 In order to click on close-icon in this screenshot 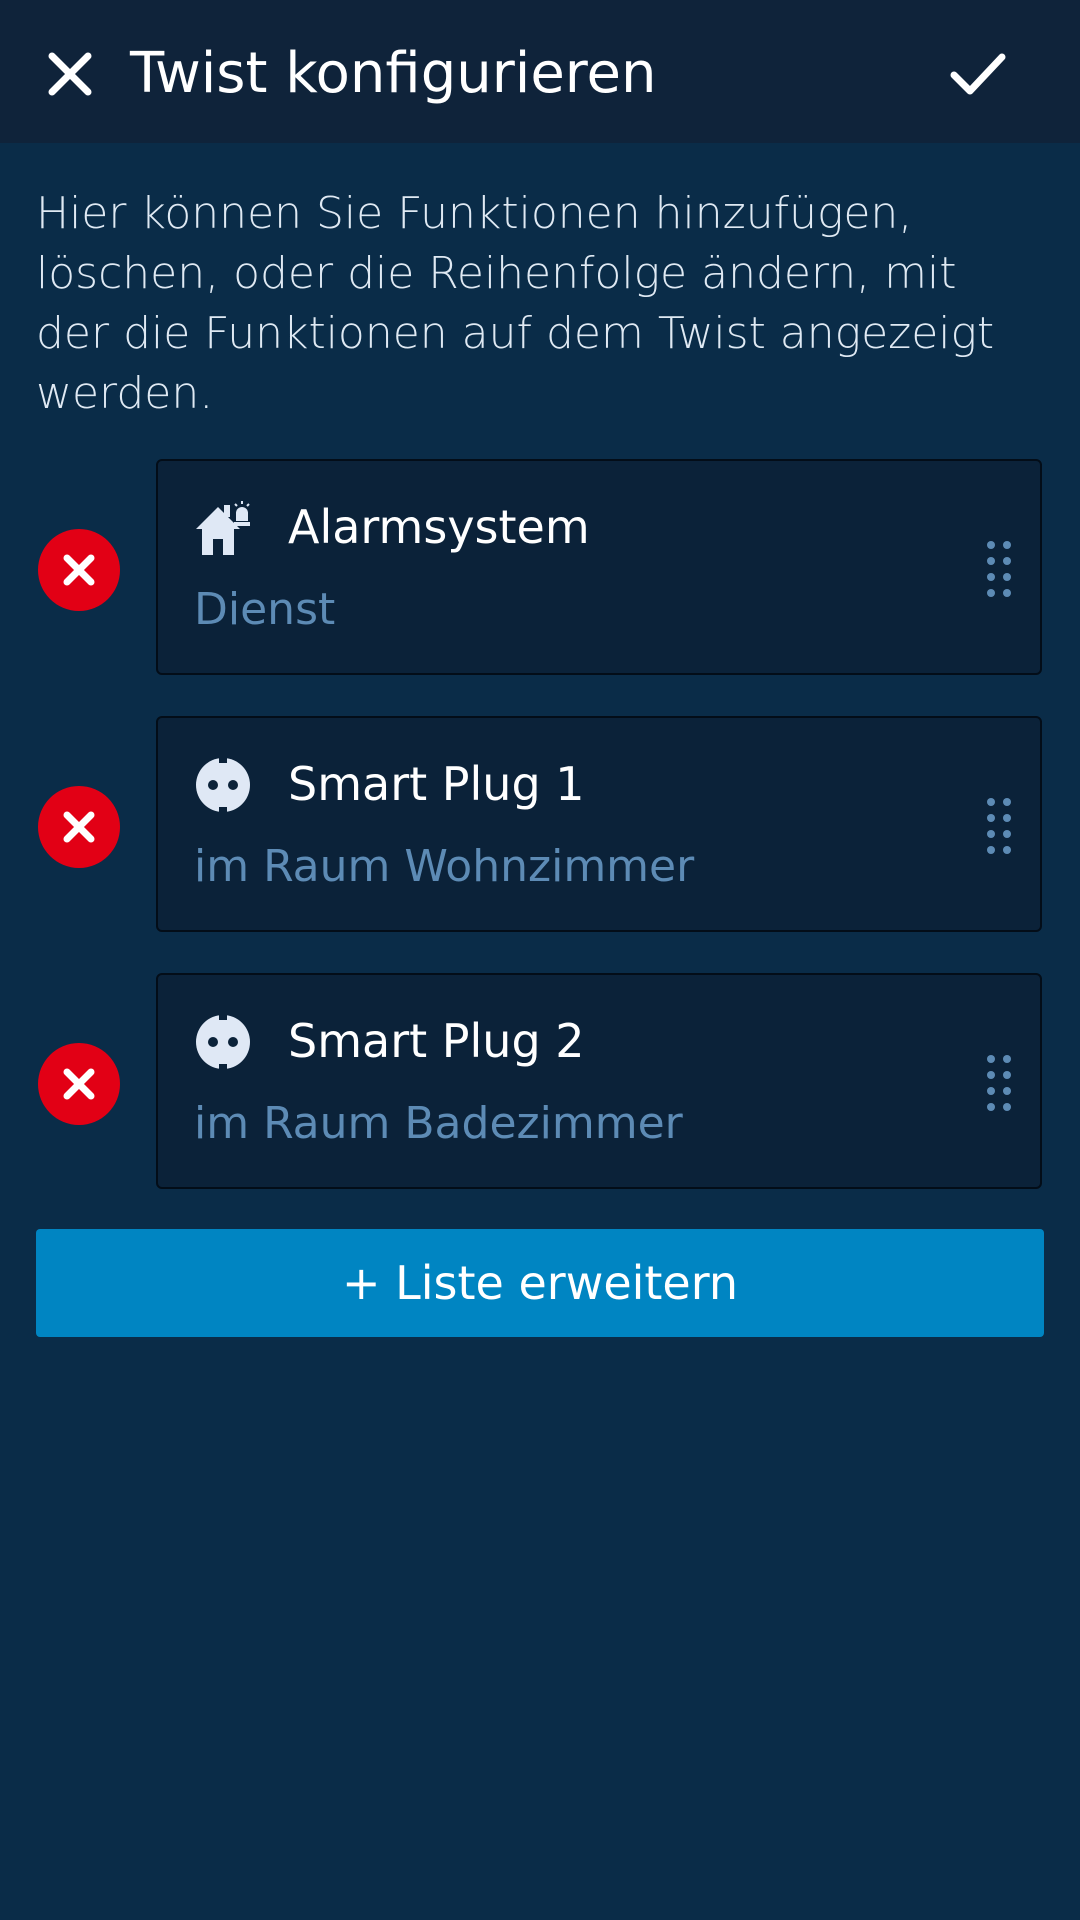, I will do `click(70, 74)`.